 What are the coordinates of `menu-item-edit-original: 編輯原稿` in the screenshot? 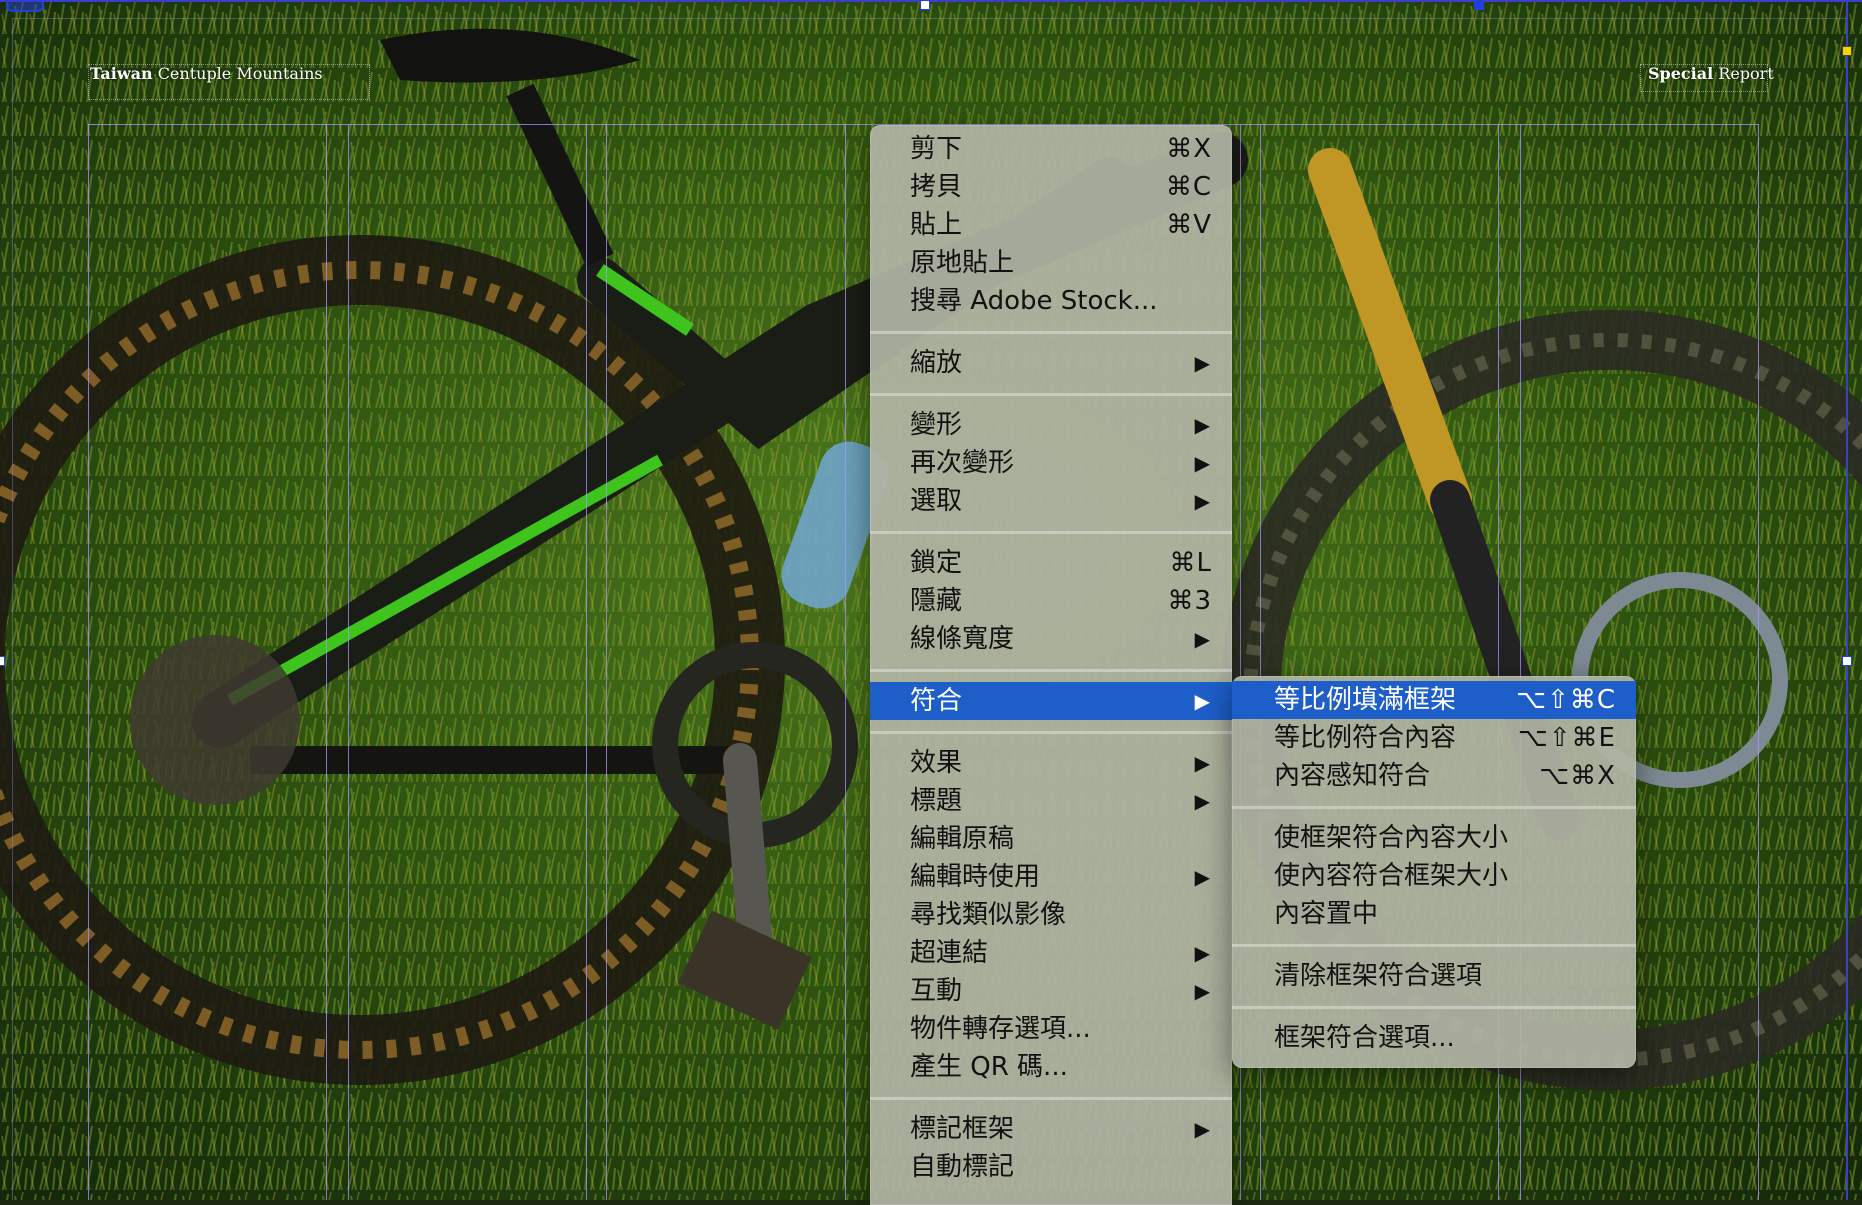 It's located at (1051, 839).